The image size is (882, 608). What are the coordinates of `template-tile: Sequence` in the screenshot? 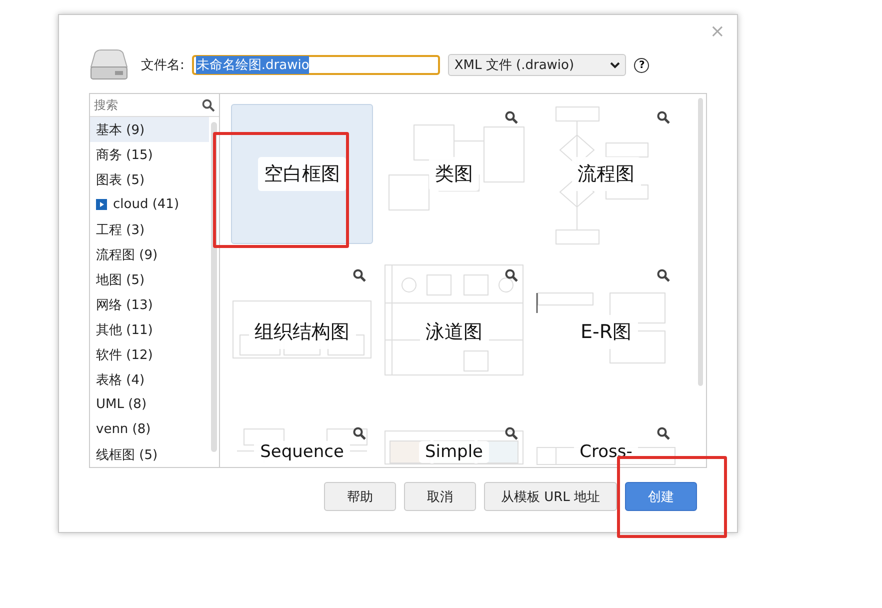 It's located at (302, 443).